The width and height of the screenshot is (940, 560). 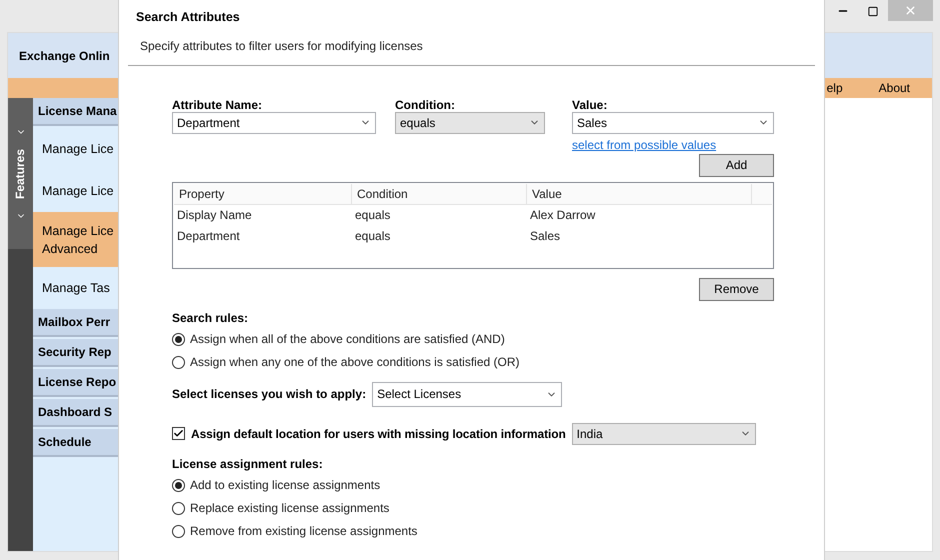 What do you see at coordinates (75, 288) in the screenshot?
I see `nav-item: Manage Tas` at bounding box center [75, 288].